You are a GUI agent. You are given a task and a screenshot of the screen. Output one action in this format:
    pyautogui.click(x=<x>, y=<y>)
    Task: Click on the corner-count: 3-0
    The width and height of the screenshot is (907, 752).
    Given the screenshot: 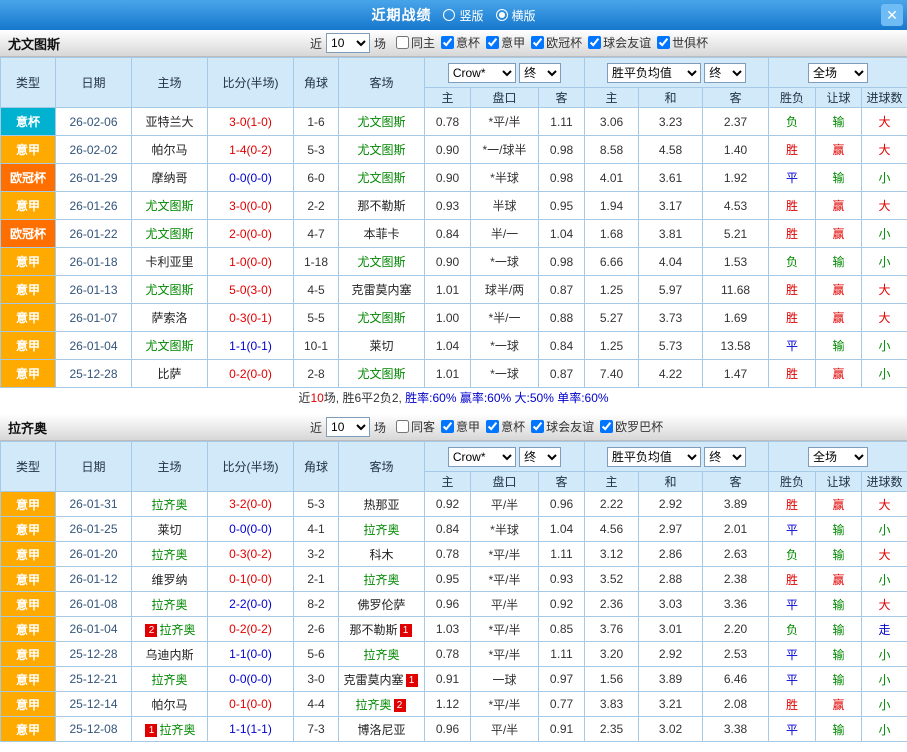 What is the action you would take?
    pyautogui.click(x=316, y=679)
    